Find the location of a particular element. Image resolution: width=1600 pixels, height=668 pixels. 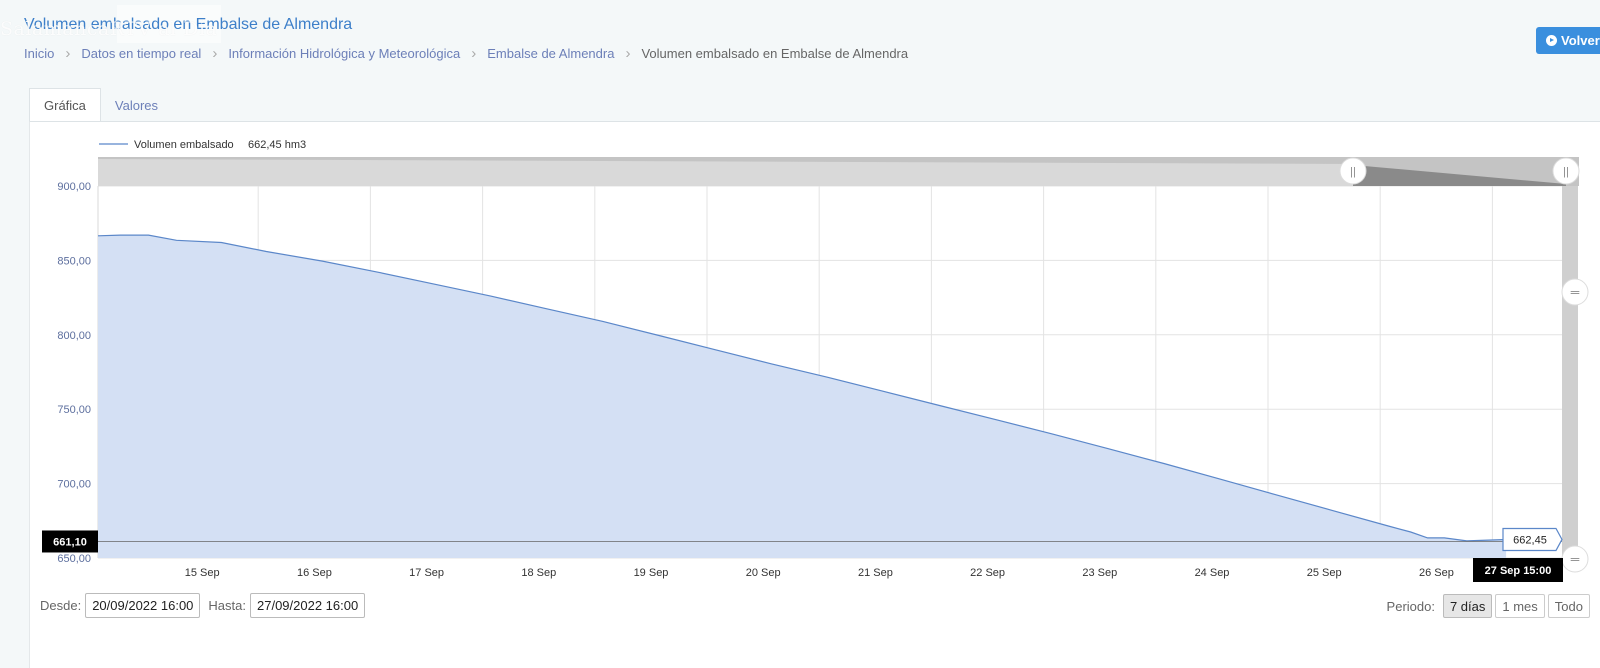

x-tick-label: 15 Sep is located at coordinates (202, 573).